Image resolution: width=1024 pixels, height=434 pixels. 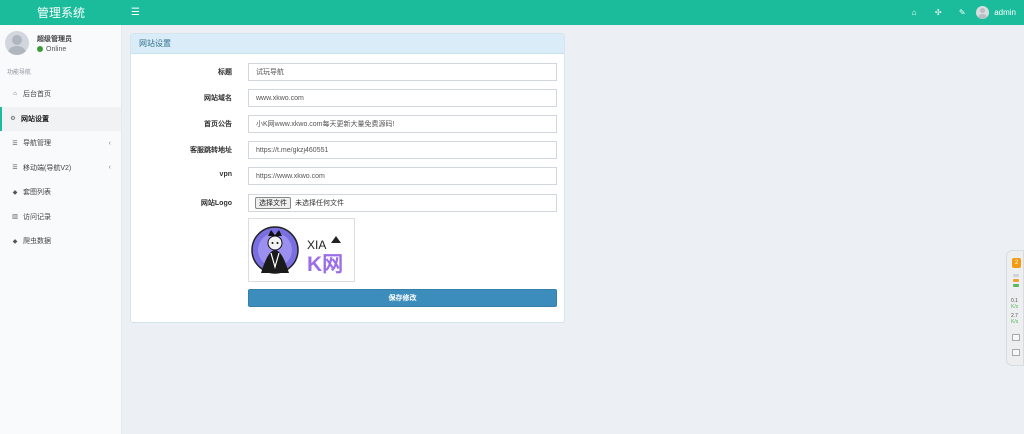 What do you see at coordinates (1016, 352) in the screenshot?
I see `clipboard-icon` at bounding box center [1016, 352].